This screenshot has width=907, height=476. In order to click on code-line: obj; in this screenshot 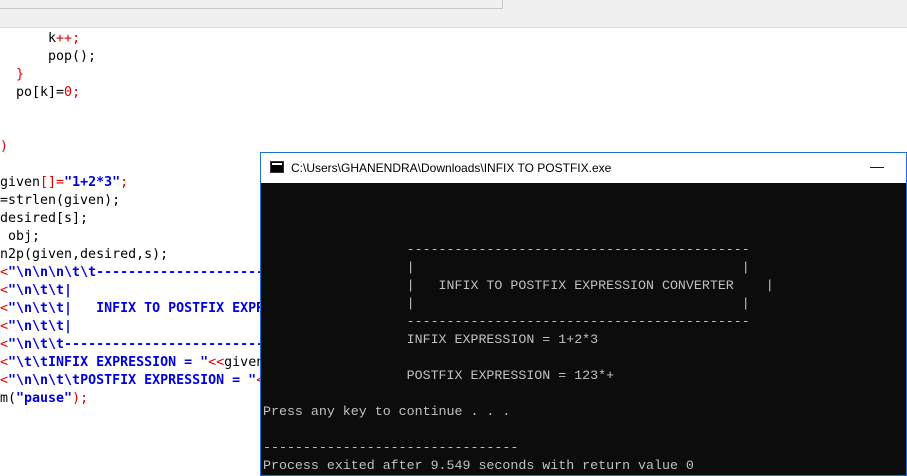, I will do `click(20, 237)`.